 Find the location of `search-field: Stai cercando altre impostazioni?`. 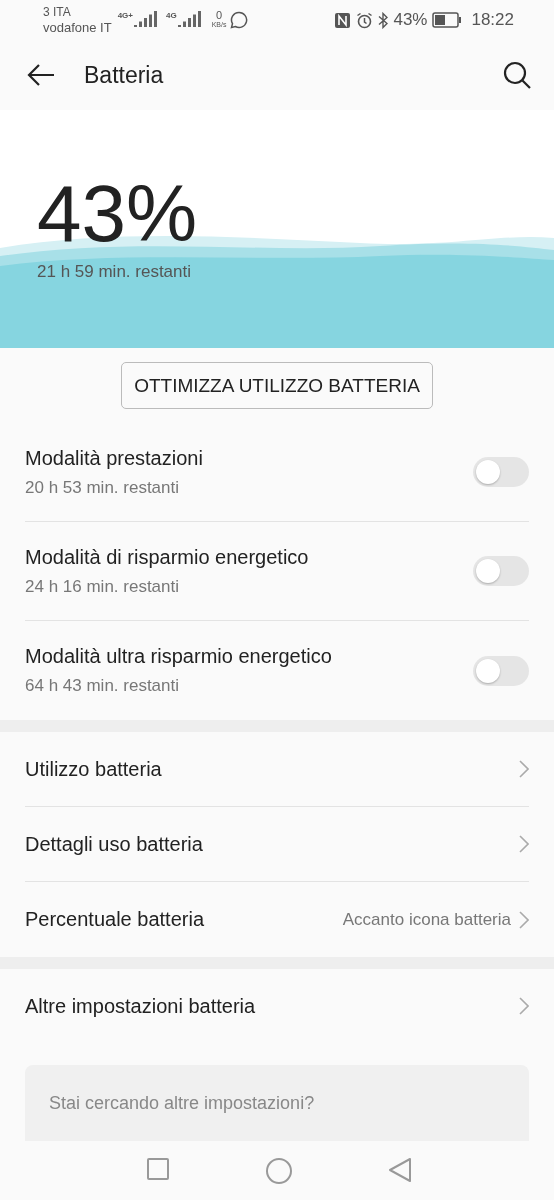

search-field: Stai cercando altre impostazioni? is located at coordinates (277, 1103).